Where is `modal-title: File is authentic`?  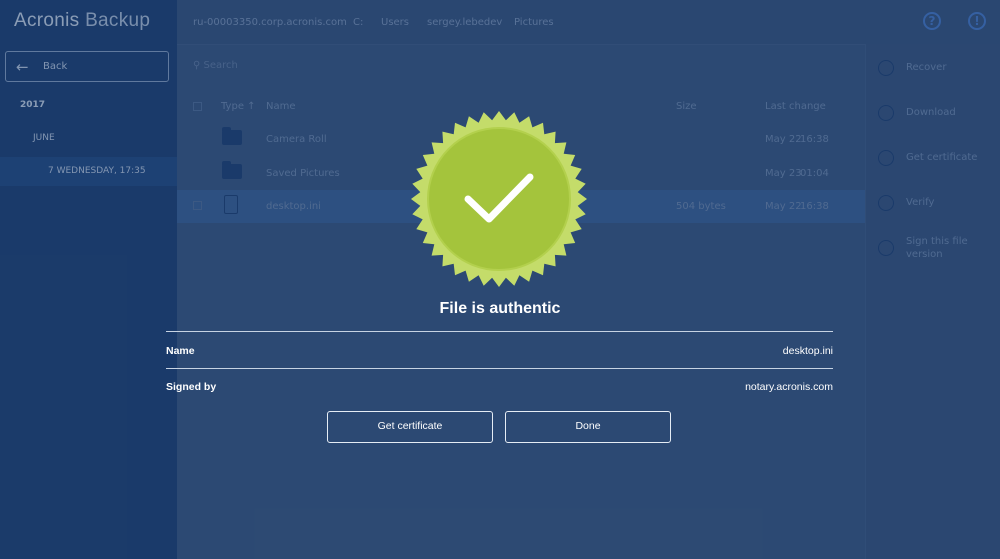
modal-title: File is authentic is located at coordinates (500, 308).